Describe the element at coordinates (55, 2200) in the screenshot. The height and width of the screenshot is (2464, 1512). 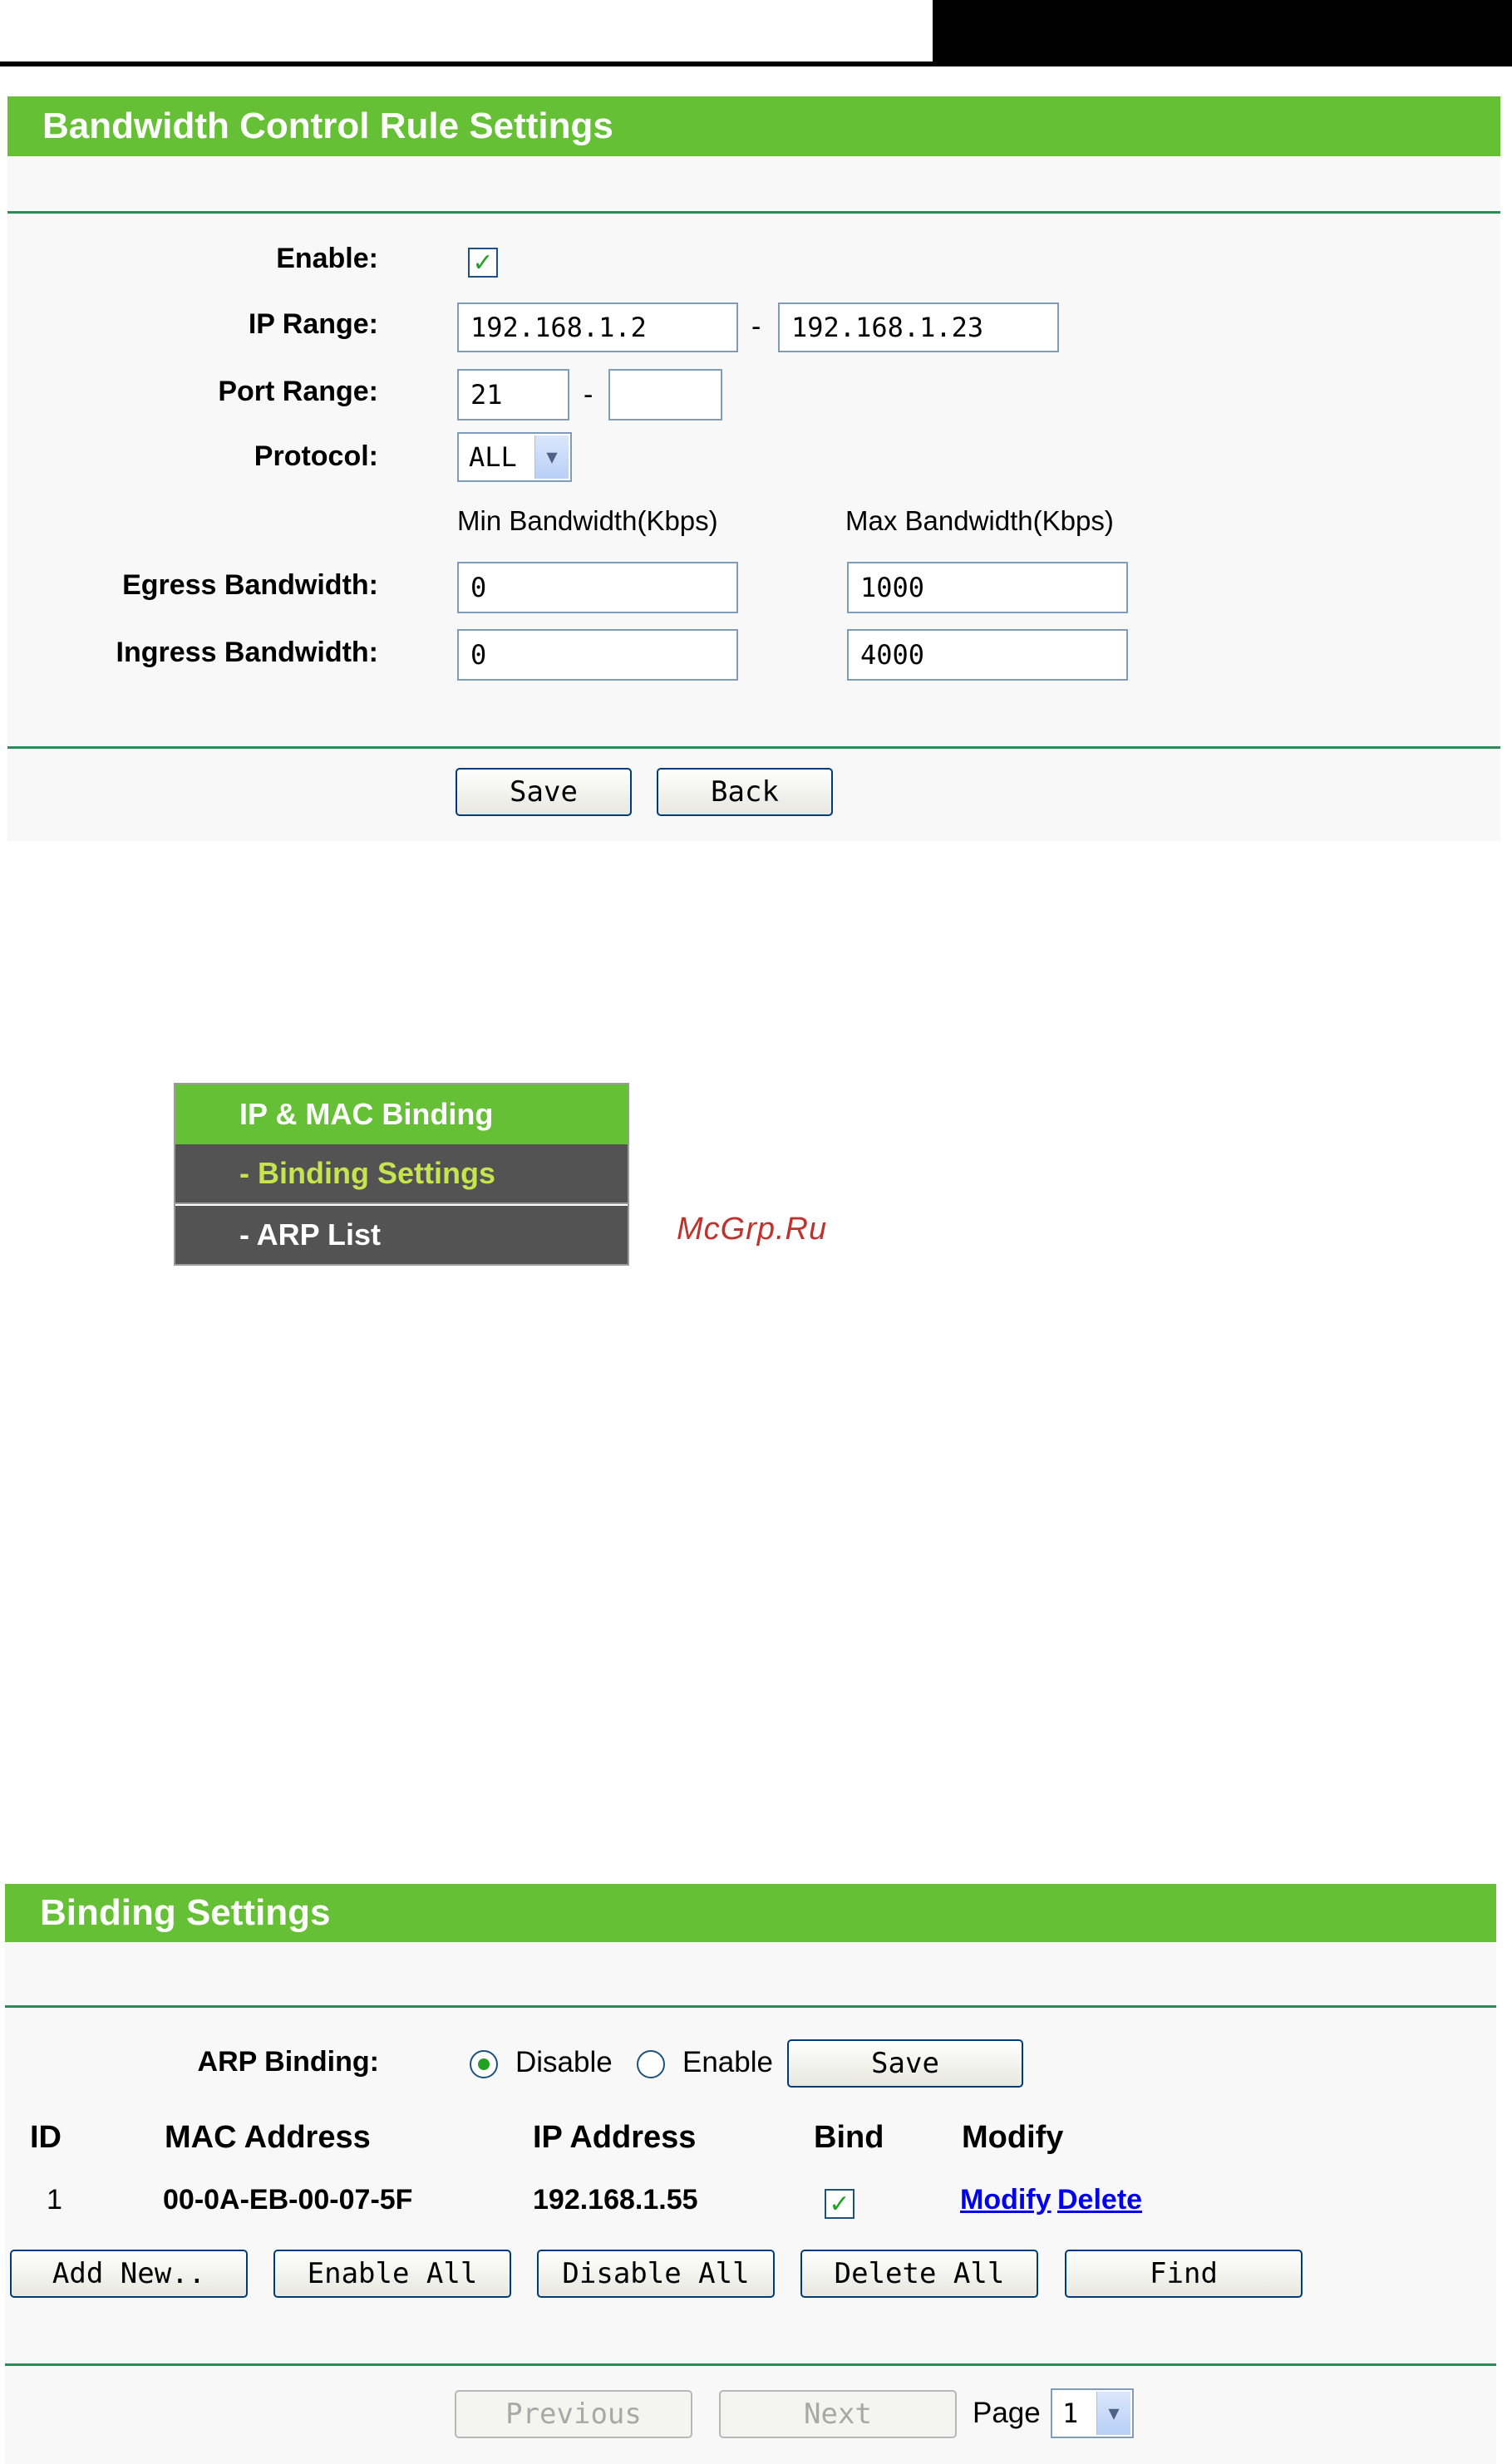
I see `row-id: 1` at that location.